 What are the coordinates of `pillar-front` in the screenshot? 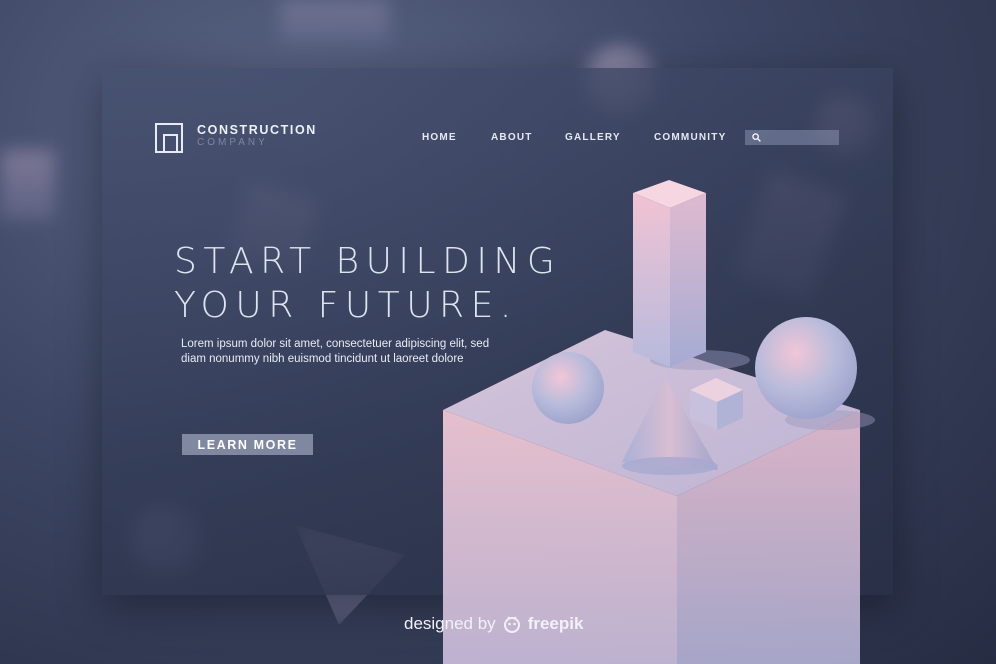 It's located at (651, 280).